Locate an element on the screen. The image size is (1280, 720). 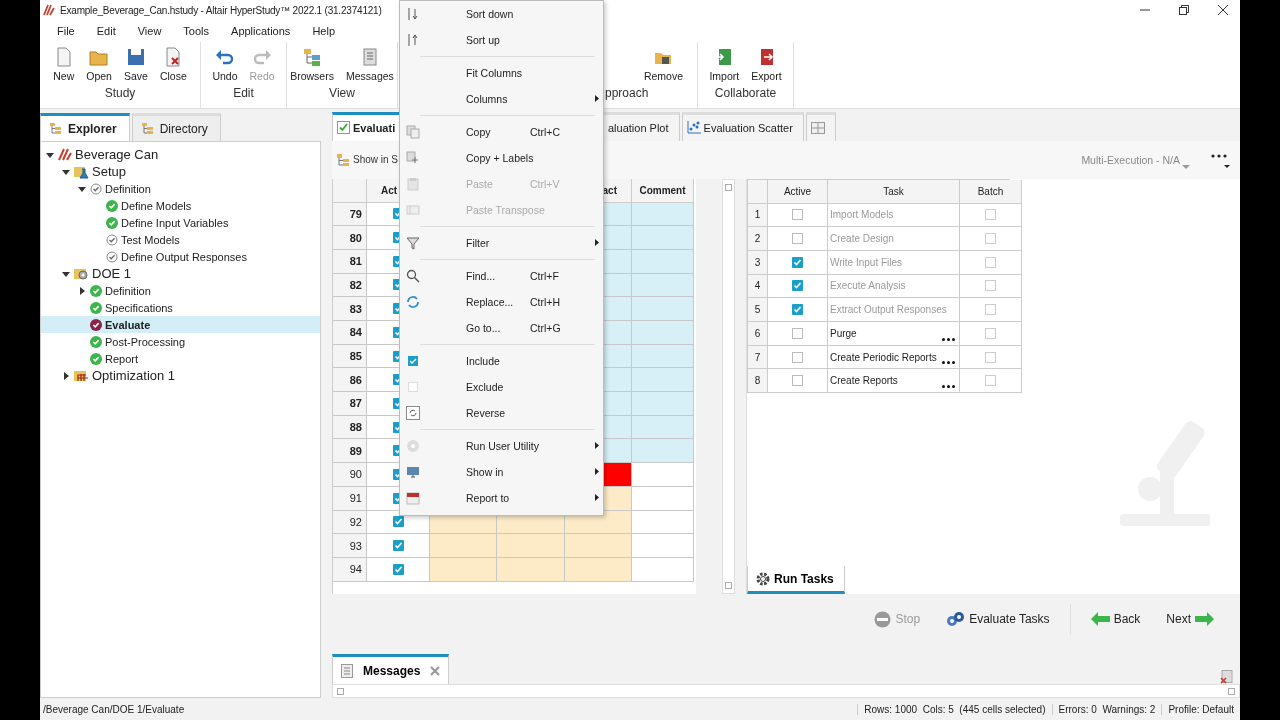
folder-tree-icon is located at coordinates (147, 128).